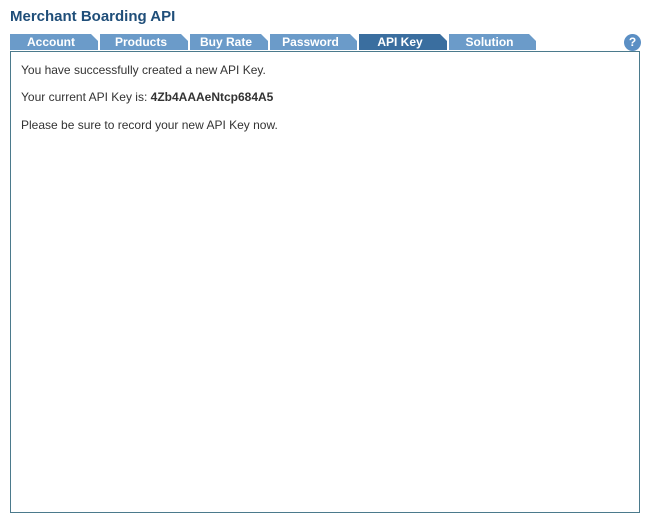 This screenshot has width=649, height=520. What do you see at coordinates (144, 42) in the screenshot?
I see `tab-products: Products` at bounding box center [144, 42].